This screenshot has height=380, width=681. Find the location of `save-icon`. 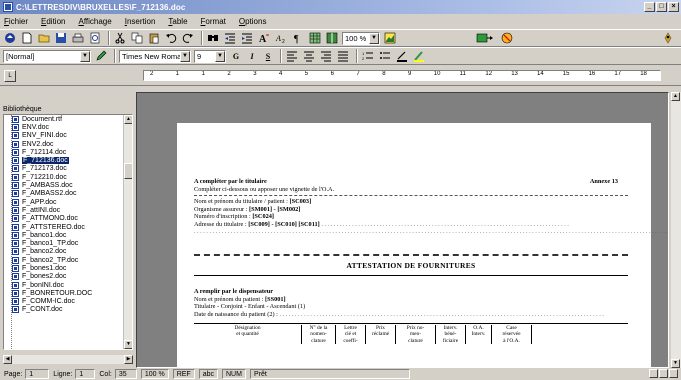

save-icon is located at coordinates (61, 38).